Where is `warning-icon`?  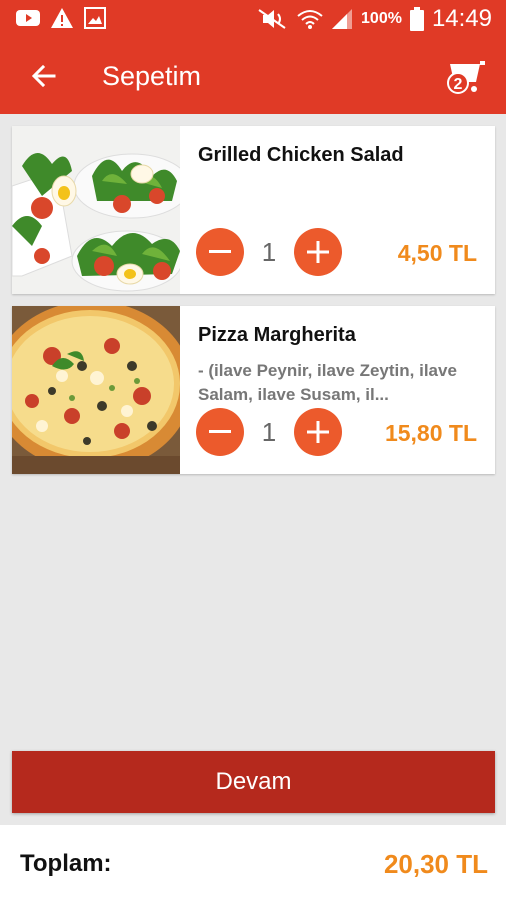
warning-icon is located at coordinates (62, 18).